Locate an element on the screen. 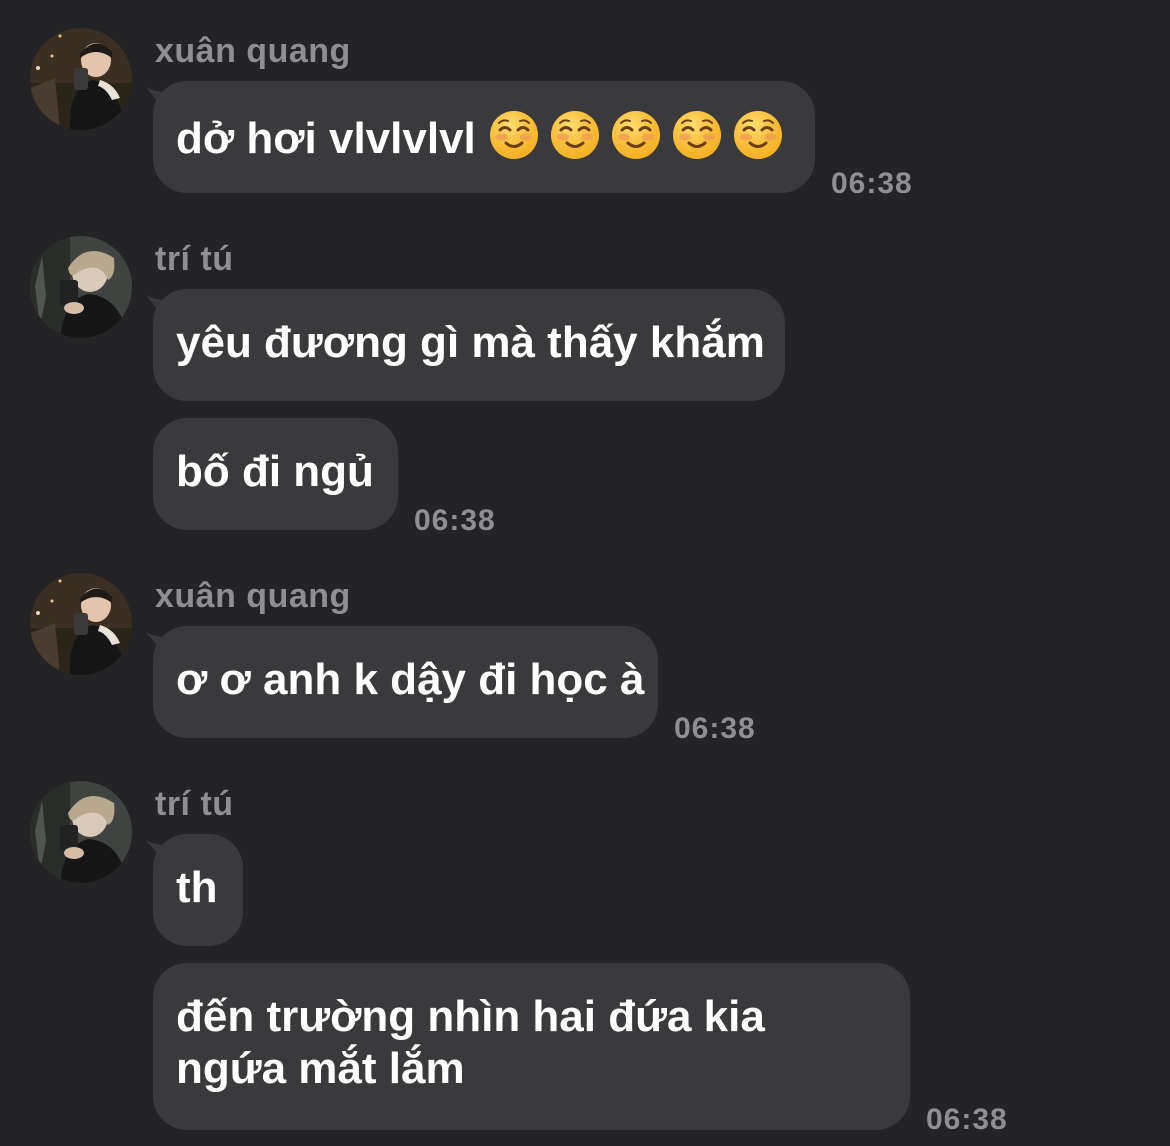 The image size is (1170, 1146). message-bubble: yêu đương gì mà thấy khắm is located at coordinates (469, 345).